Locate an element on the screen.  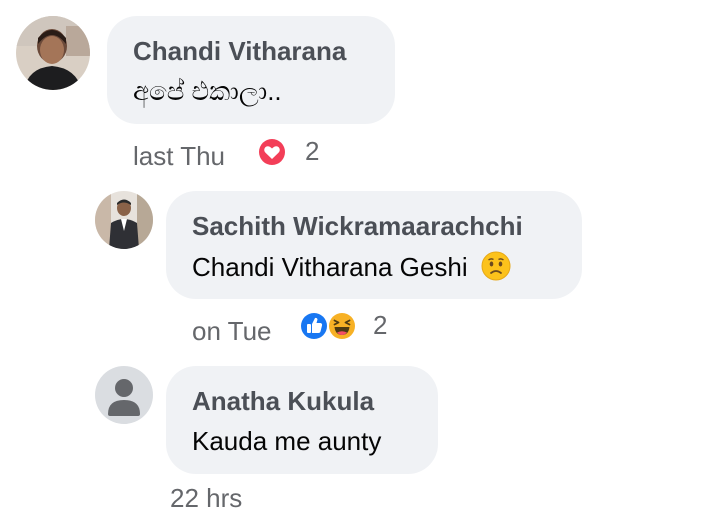
comment-timestamp: last Thu is located at coordinates (179, 156).